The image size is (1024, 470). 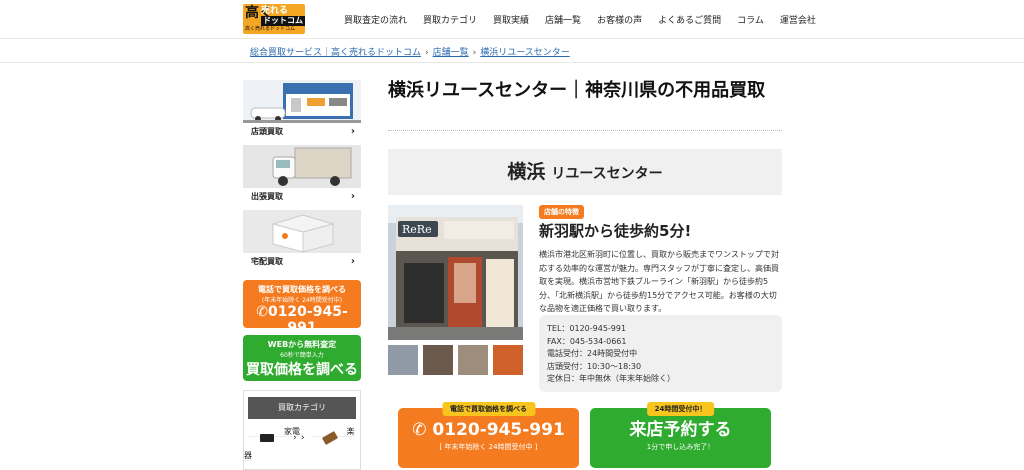 I want to click on feature-title: 新羽駅から徒歩約5分!, so click(x=615, y=231).